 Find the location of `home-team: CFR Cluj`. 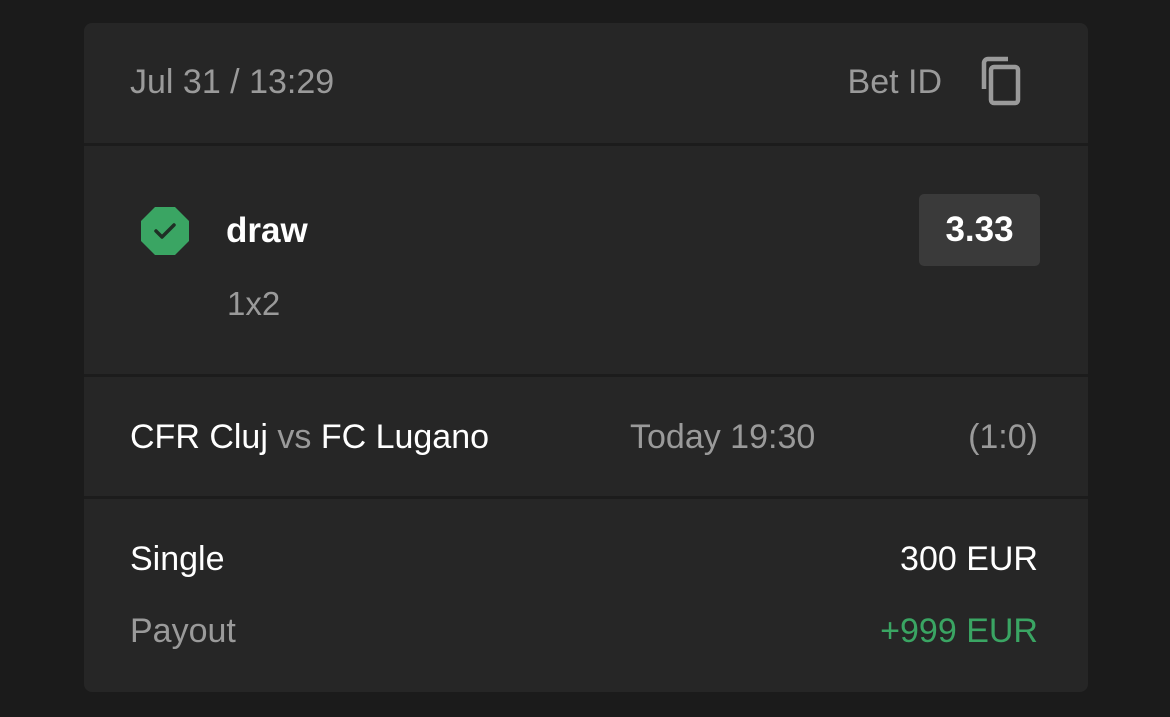

home-team: CFR Cluj is located at coordinates (199, 437).